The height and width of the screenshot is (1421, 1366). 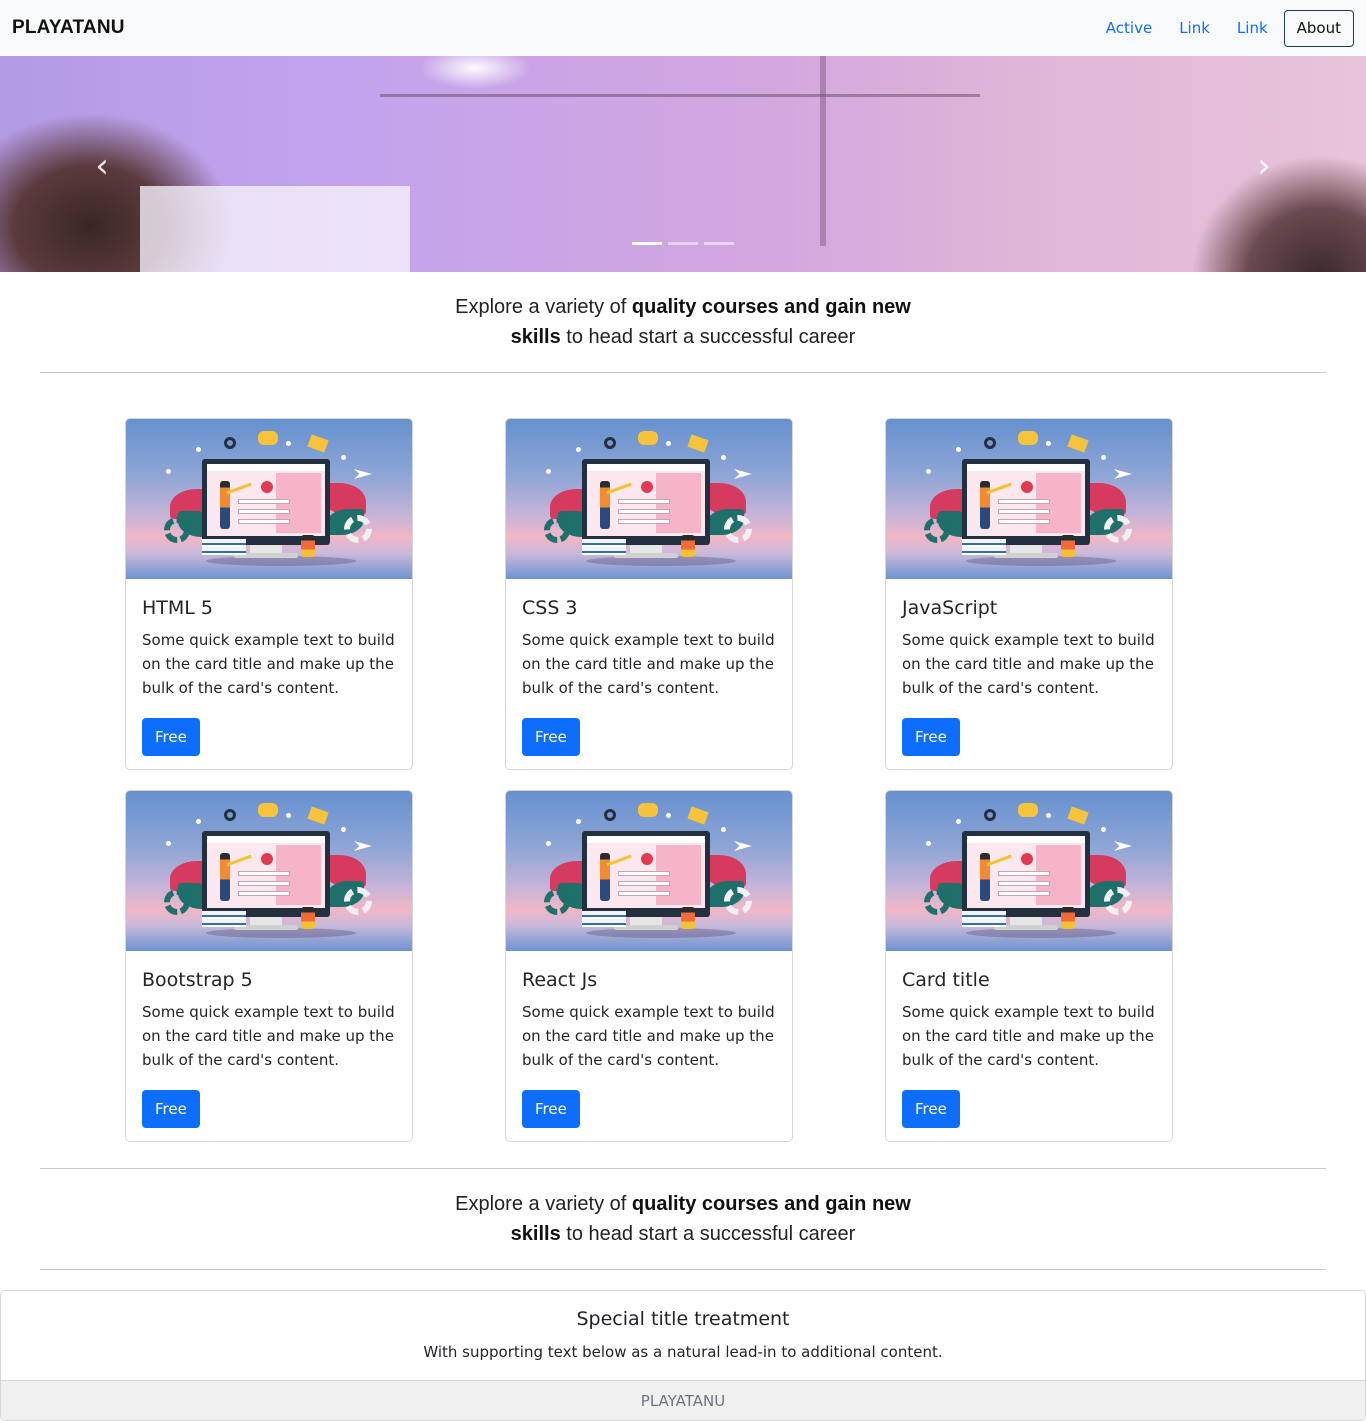 I want to click on about-button: About, so click(x=1318, y=28).